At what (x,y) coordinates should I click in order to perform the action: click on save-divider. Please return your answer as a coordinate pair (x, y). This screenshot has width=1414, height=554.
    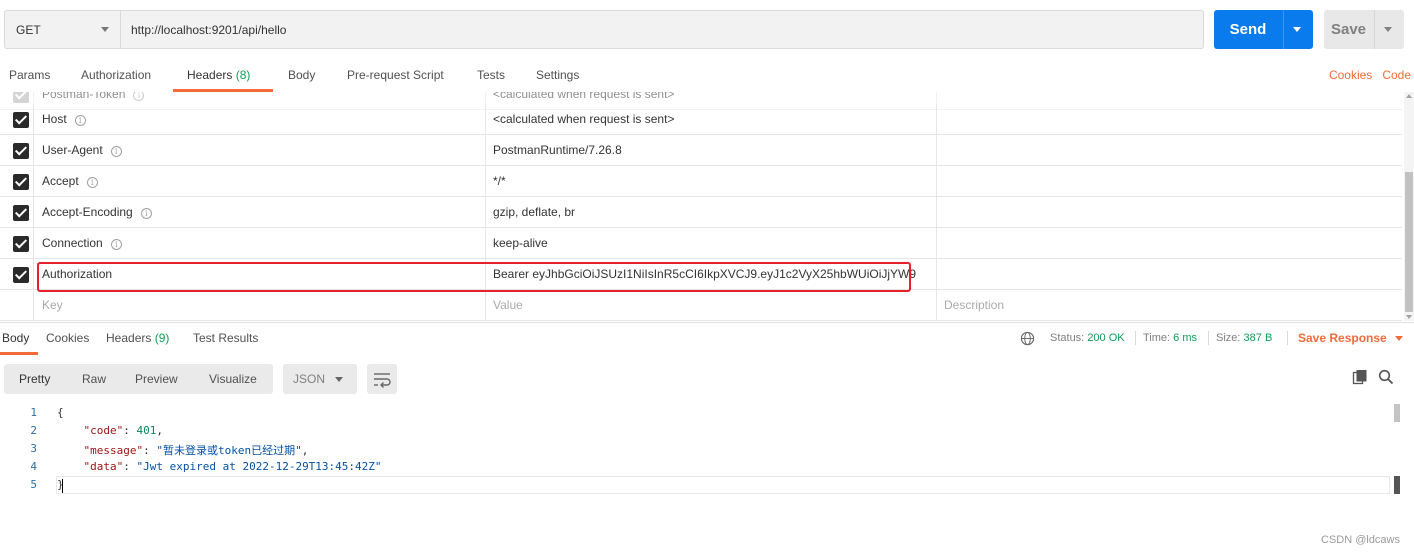
    Looking at the image, I should click on (1374, 29).